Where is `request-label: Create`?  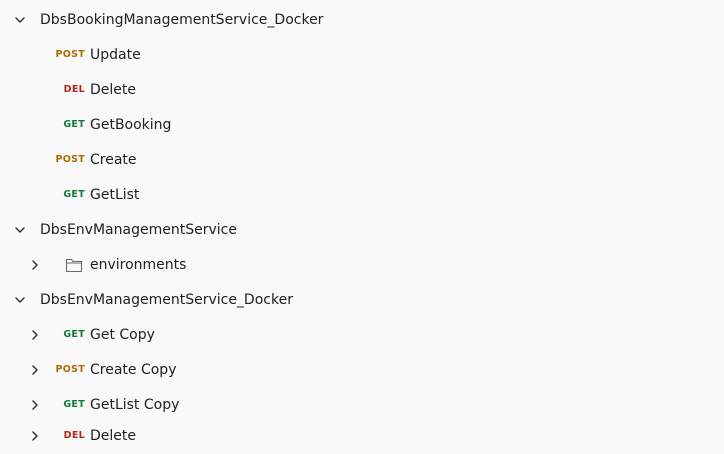
request-label: Create is located at coordinates (113, 160).